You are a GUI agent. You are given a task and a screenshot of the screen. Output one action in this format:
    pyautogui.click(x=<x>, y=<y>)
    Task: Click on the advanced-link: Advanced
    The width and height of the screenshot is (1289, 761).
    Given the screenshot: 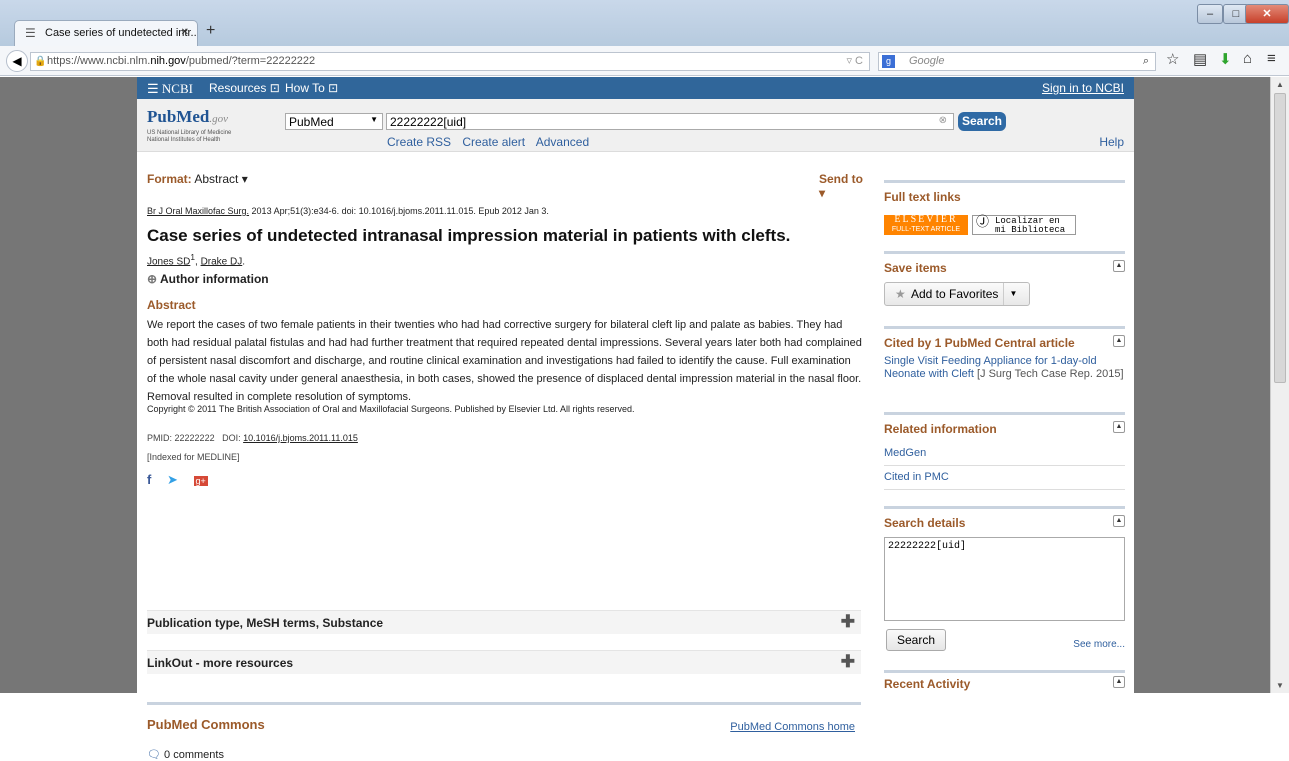 What is the action you would take?
    pyautogui.click(x=562, y=142)
    